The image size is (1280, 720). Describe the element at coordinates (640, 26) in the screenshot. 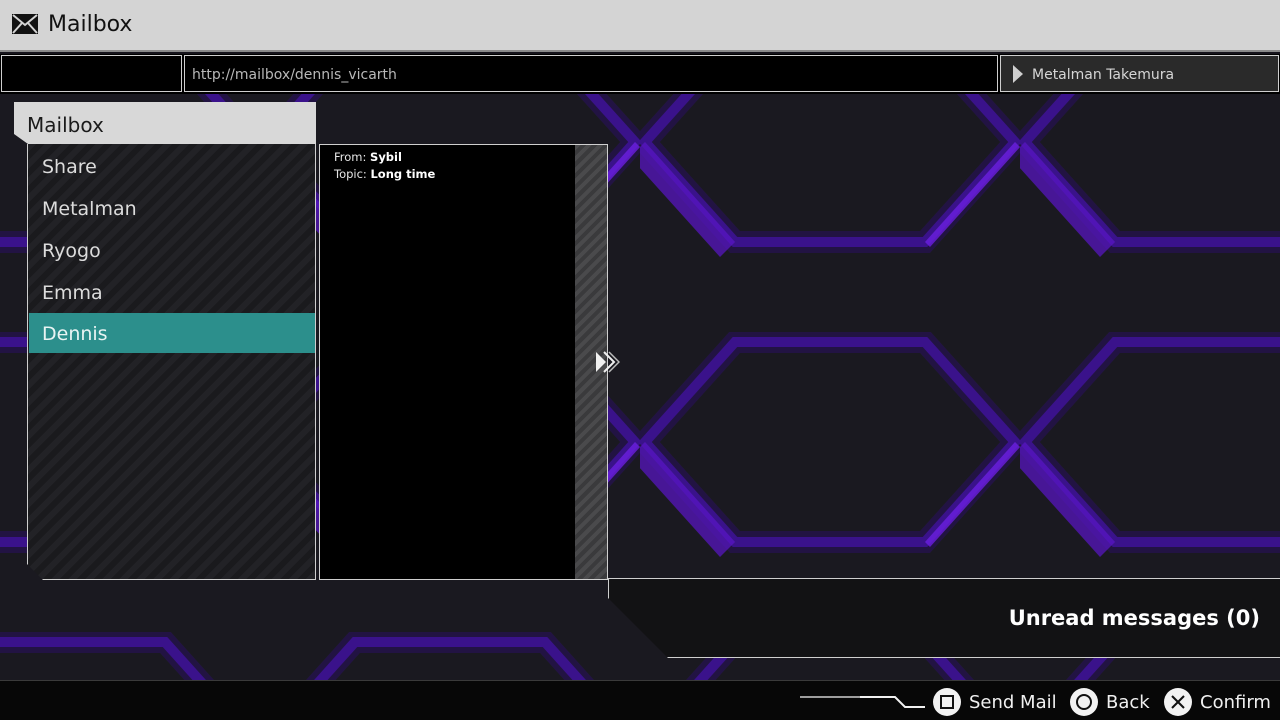

I see `title-bar: Mailbox` at that location.